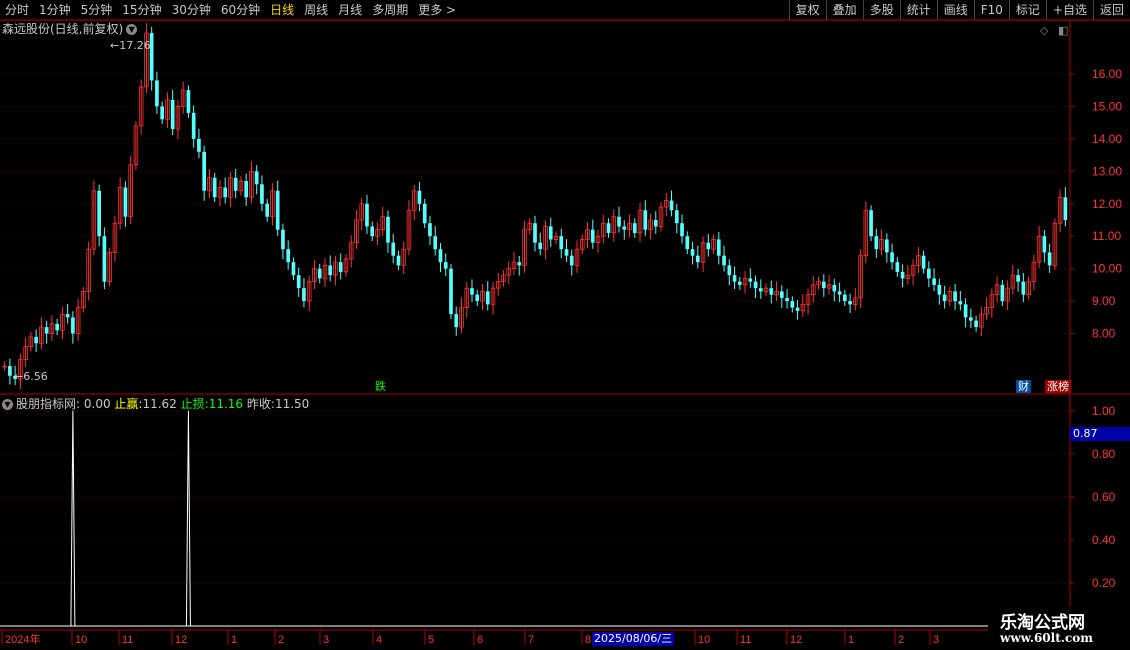  Describe the element at coordinates (1104, 540) in the screenshot. I see `indicator-axis-label: 0.40` at that location.